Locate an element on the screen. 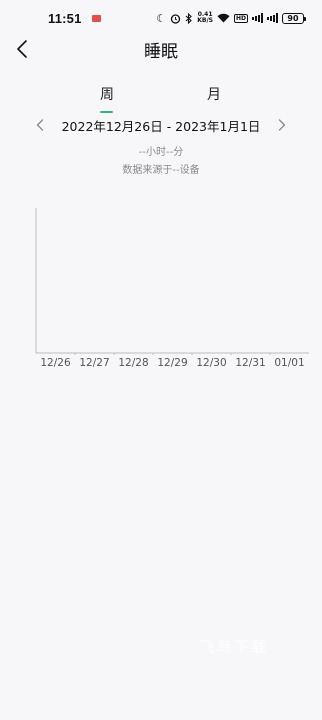 This screenshot has height=720, width=322. previous-period-button is located at coordinates (40, 125).